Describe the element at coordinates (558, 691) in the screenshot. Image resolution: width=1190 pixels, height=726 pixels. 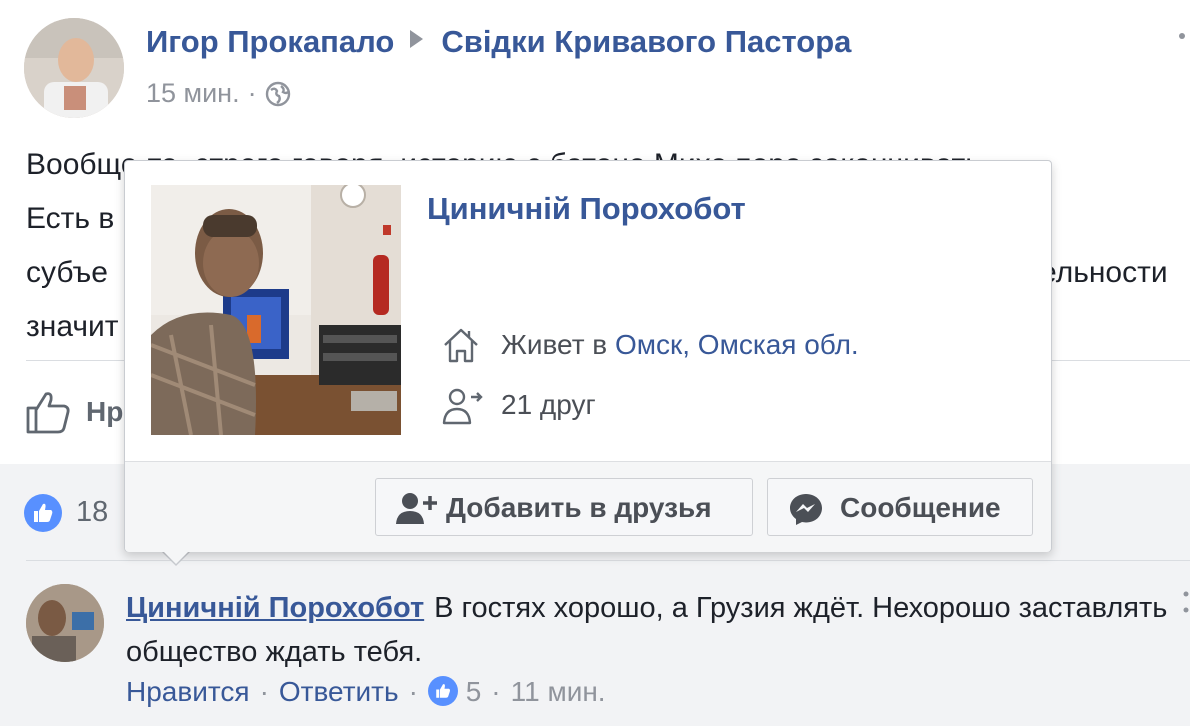
I see `comment-timestamp: 11 мин.` at that location.